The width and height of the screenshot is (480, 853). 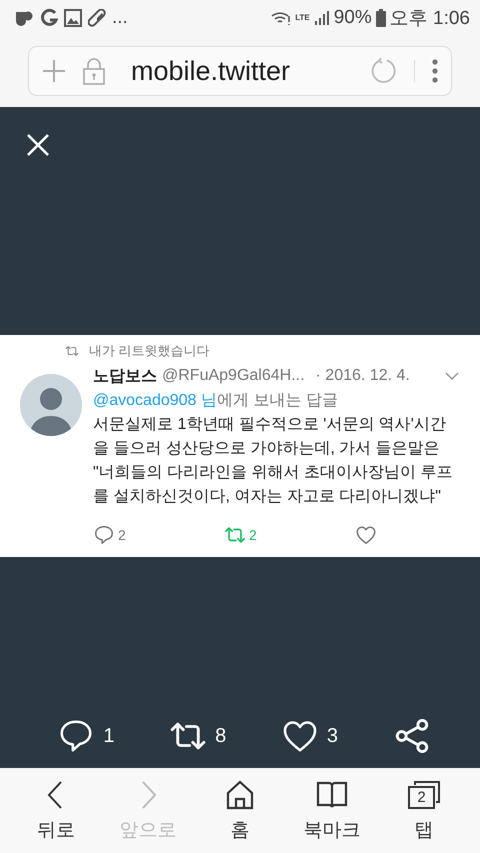 I want to click on battery-percent: 90%, so click(x=353, y=18).